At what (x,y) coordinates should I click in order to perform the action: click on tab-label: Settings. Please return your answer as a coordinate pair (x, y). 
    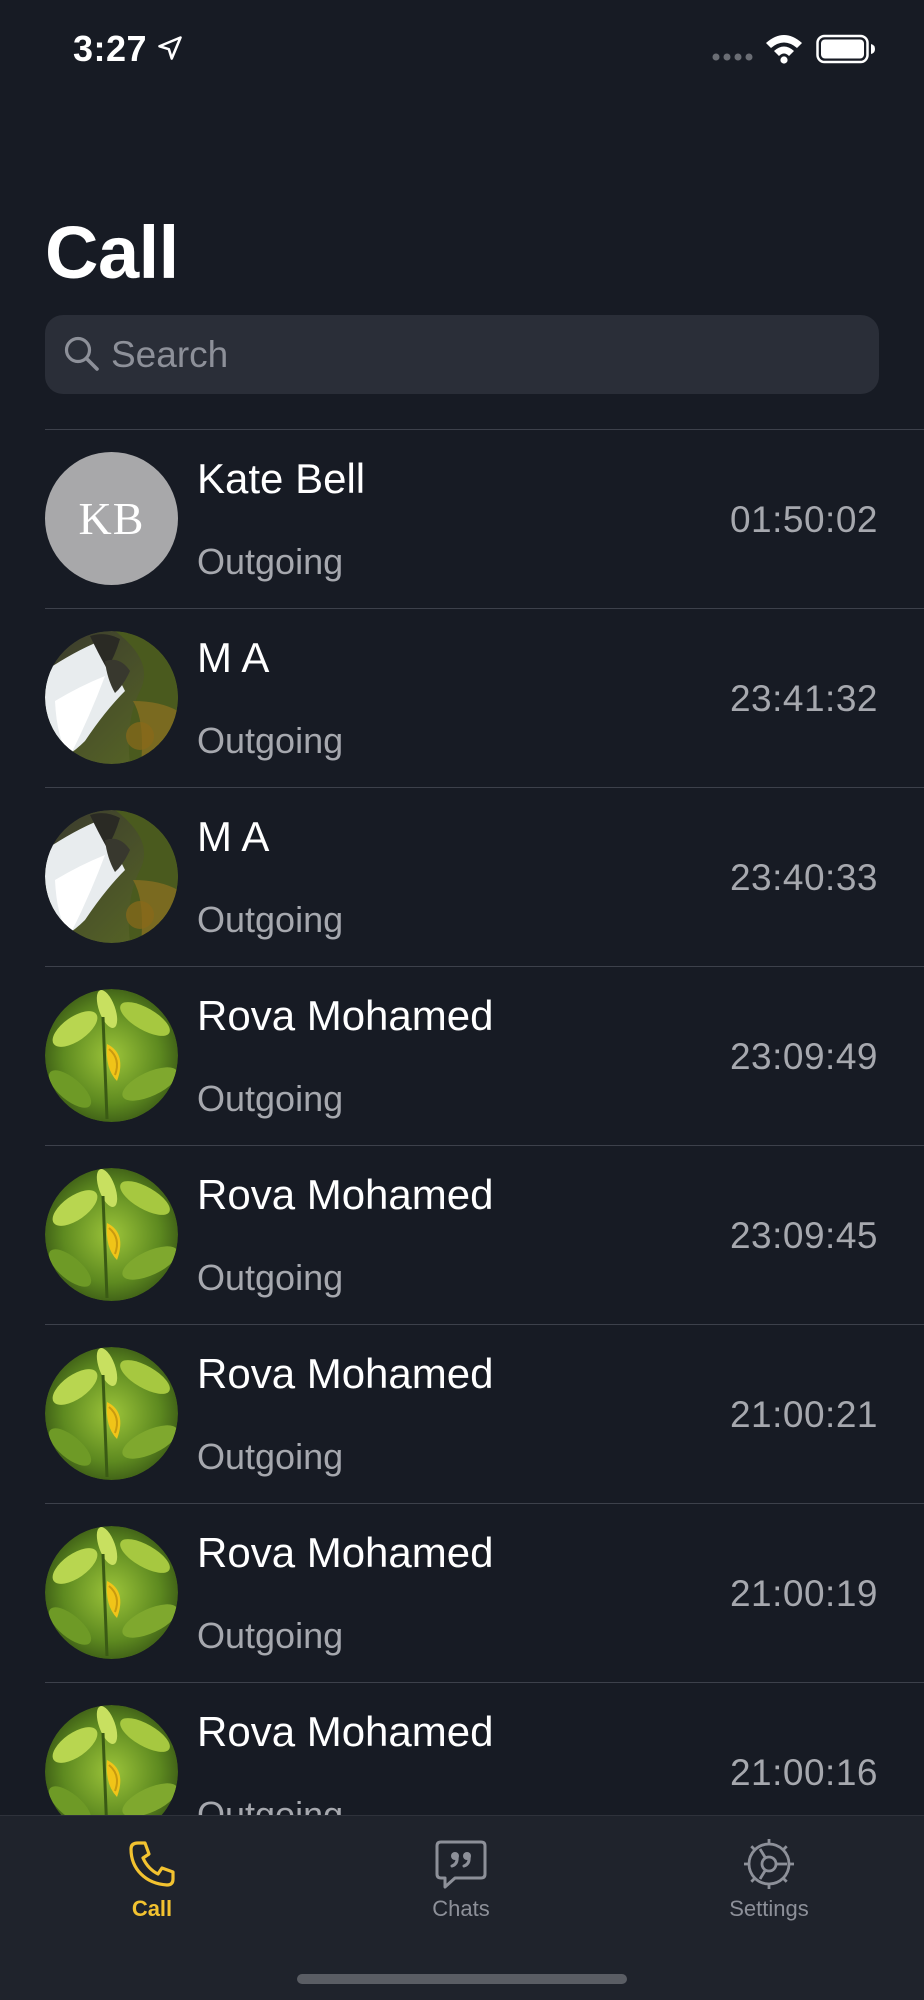
    Looking at the image, I should click on (769, 1908).